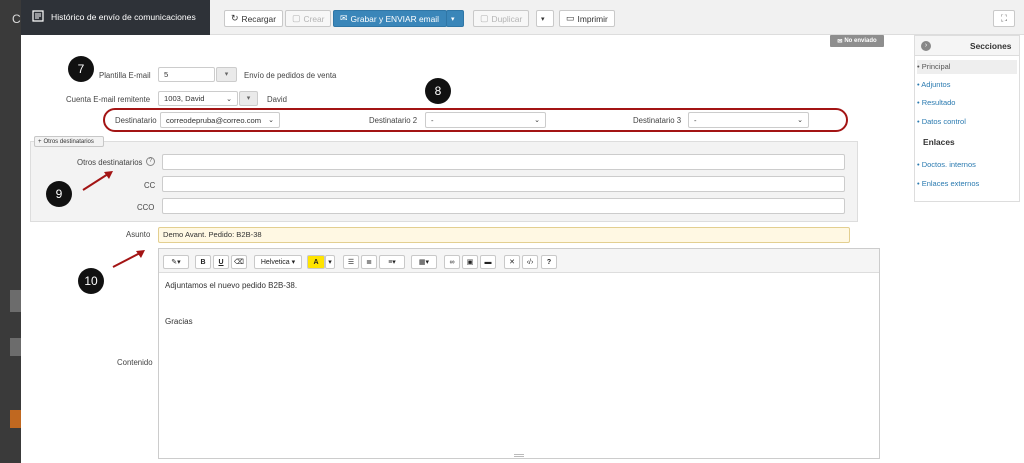 This screenshot has width=1024, height=463. I want to click on section-item-resultado: • Resultado, so click(967, 103).